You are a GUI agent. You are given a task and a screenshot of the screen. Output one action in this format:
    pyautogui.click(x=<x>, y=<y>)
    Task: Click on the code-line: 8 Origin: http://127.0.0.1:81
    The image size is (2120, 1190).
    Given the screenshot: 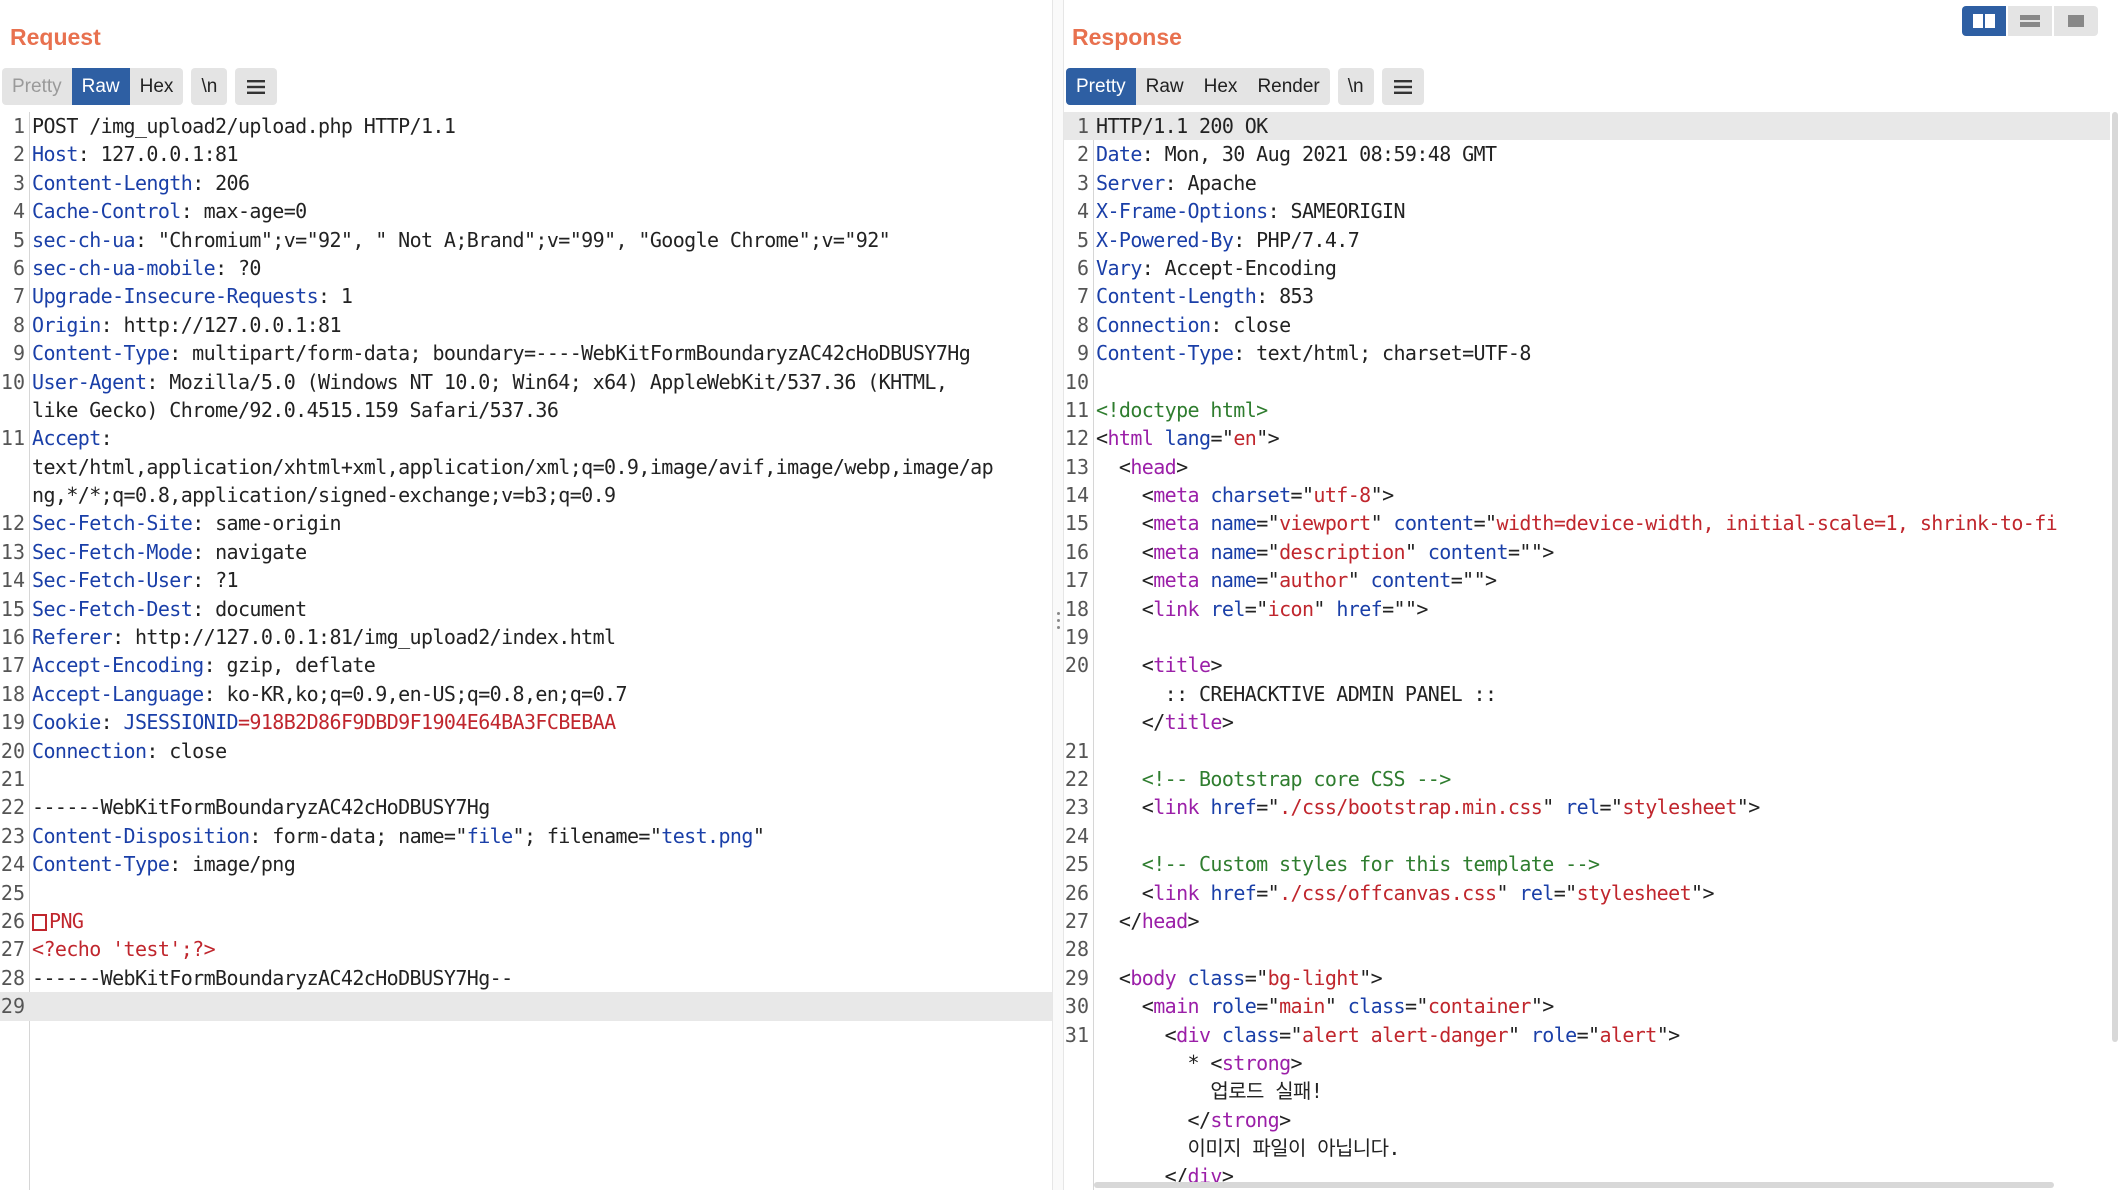 What is the action you would take?
    pyautogui.click(x=526, y=325)
    